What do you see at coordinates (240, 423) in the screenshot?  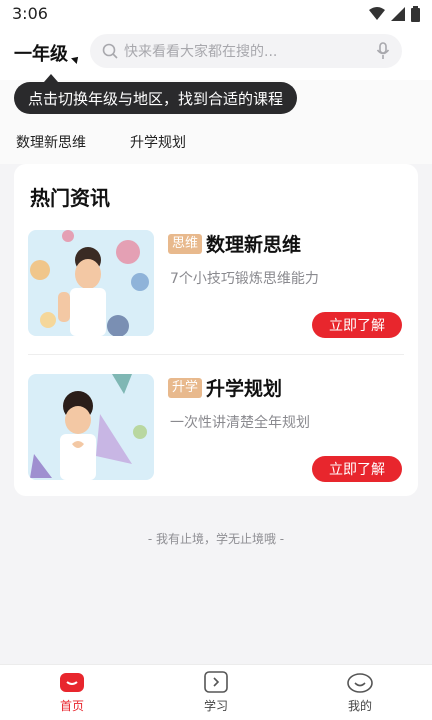 I see `item-desc: 一次性讲清楚全年规划` at bounding box center [240, 423].